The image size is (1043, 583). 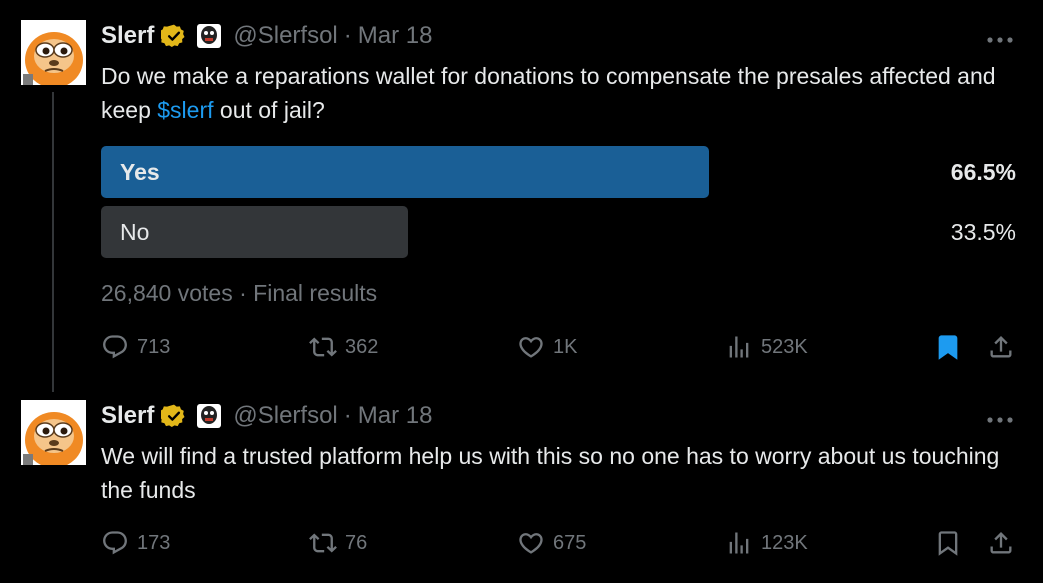 I want to click on tweet-text-part: out of jail?, so click(x=269, y=110).